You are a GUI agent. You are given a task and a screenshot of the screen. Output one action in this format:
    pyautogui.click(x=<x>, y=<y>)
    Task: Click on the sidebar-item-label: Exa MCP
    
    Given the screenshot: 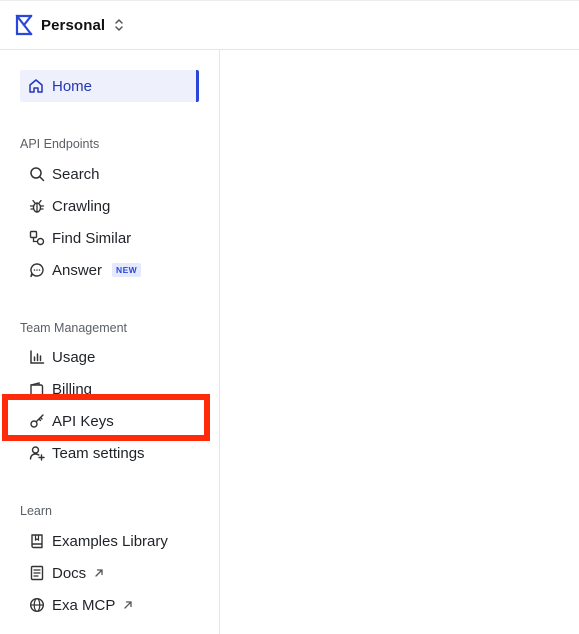 What is the action you would take?
    pyautogui.click(x=84, y=605)
    